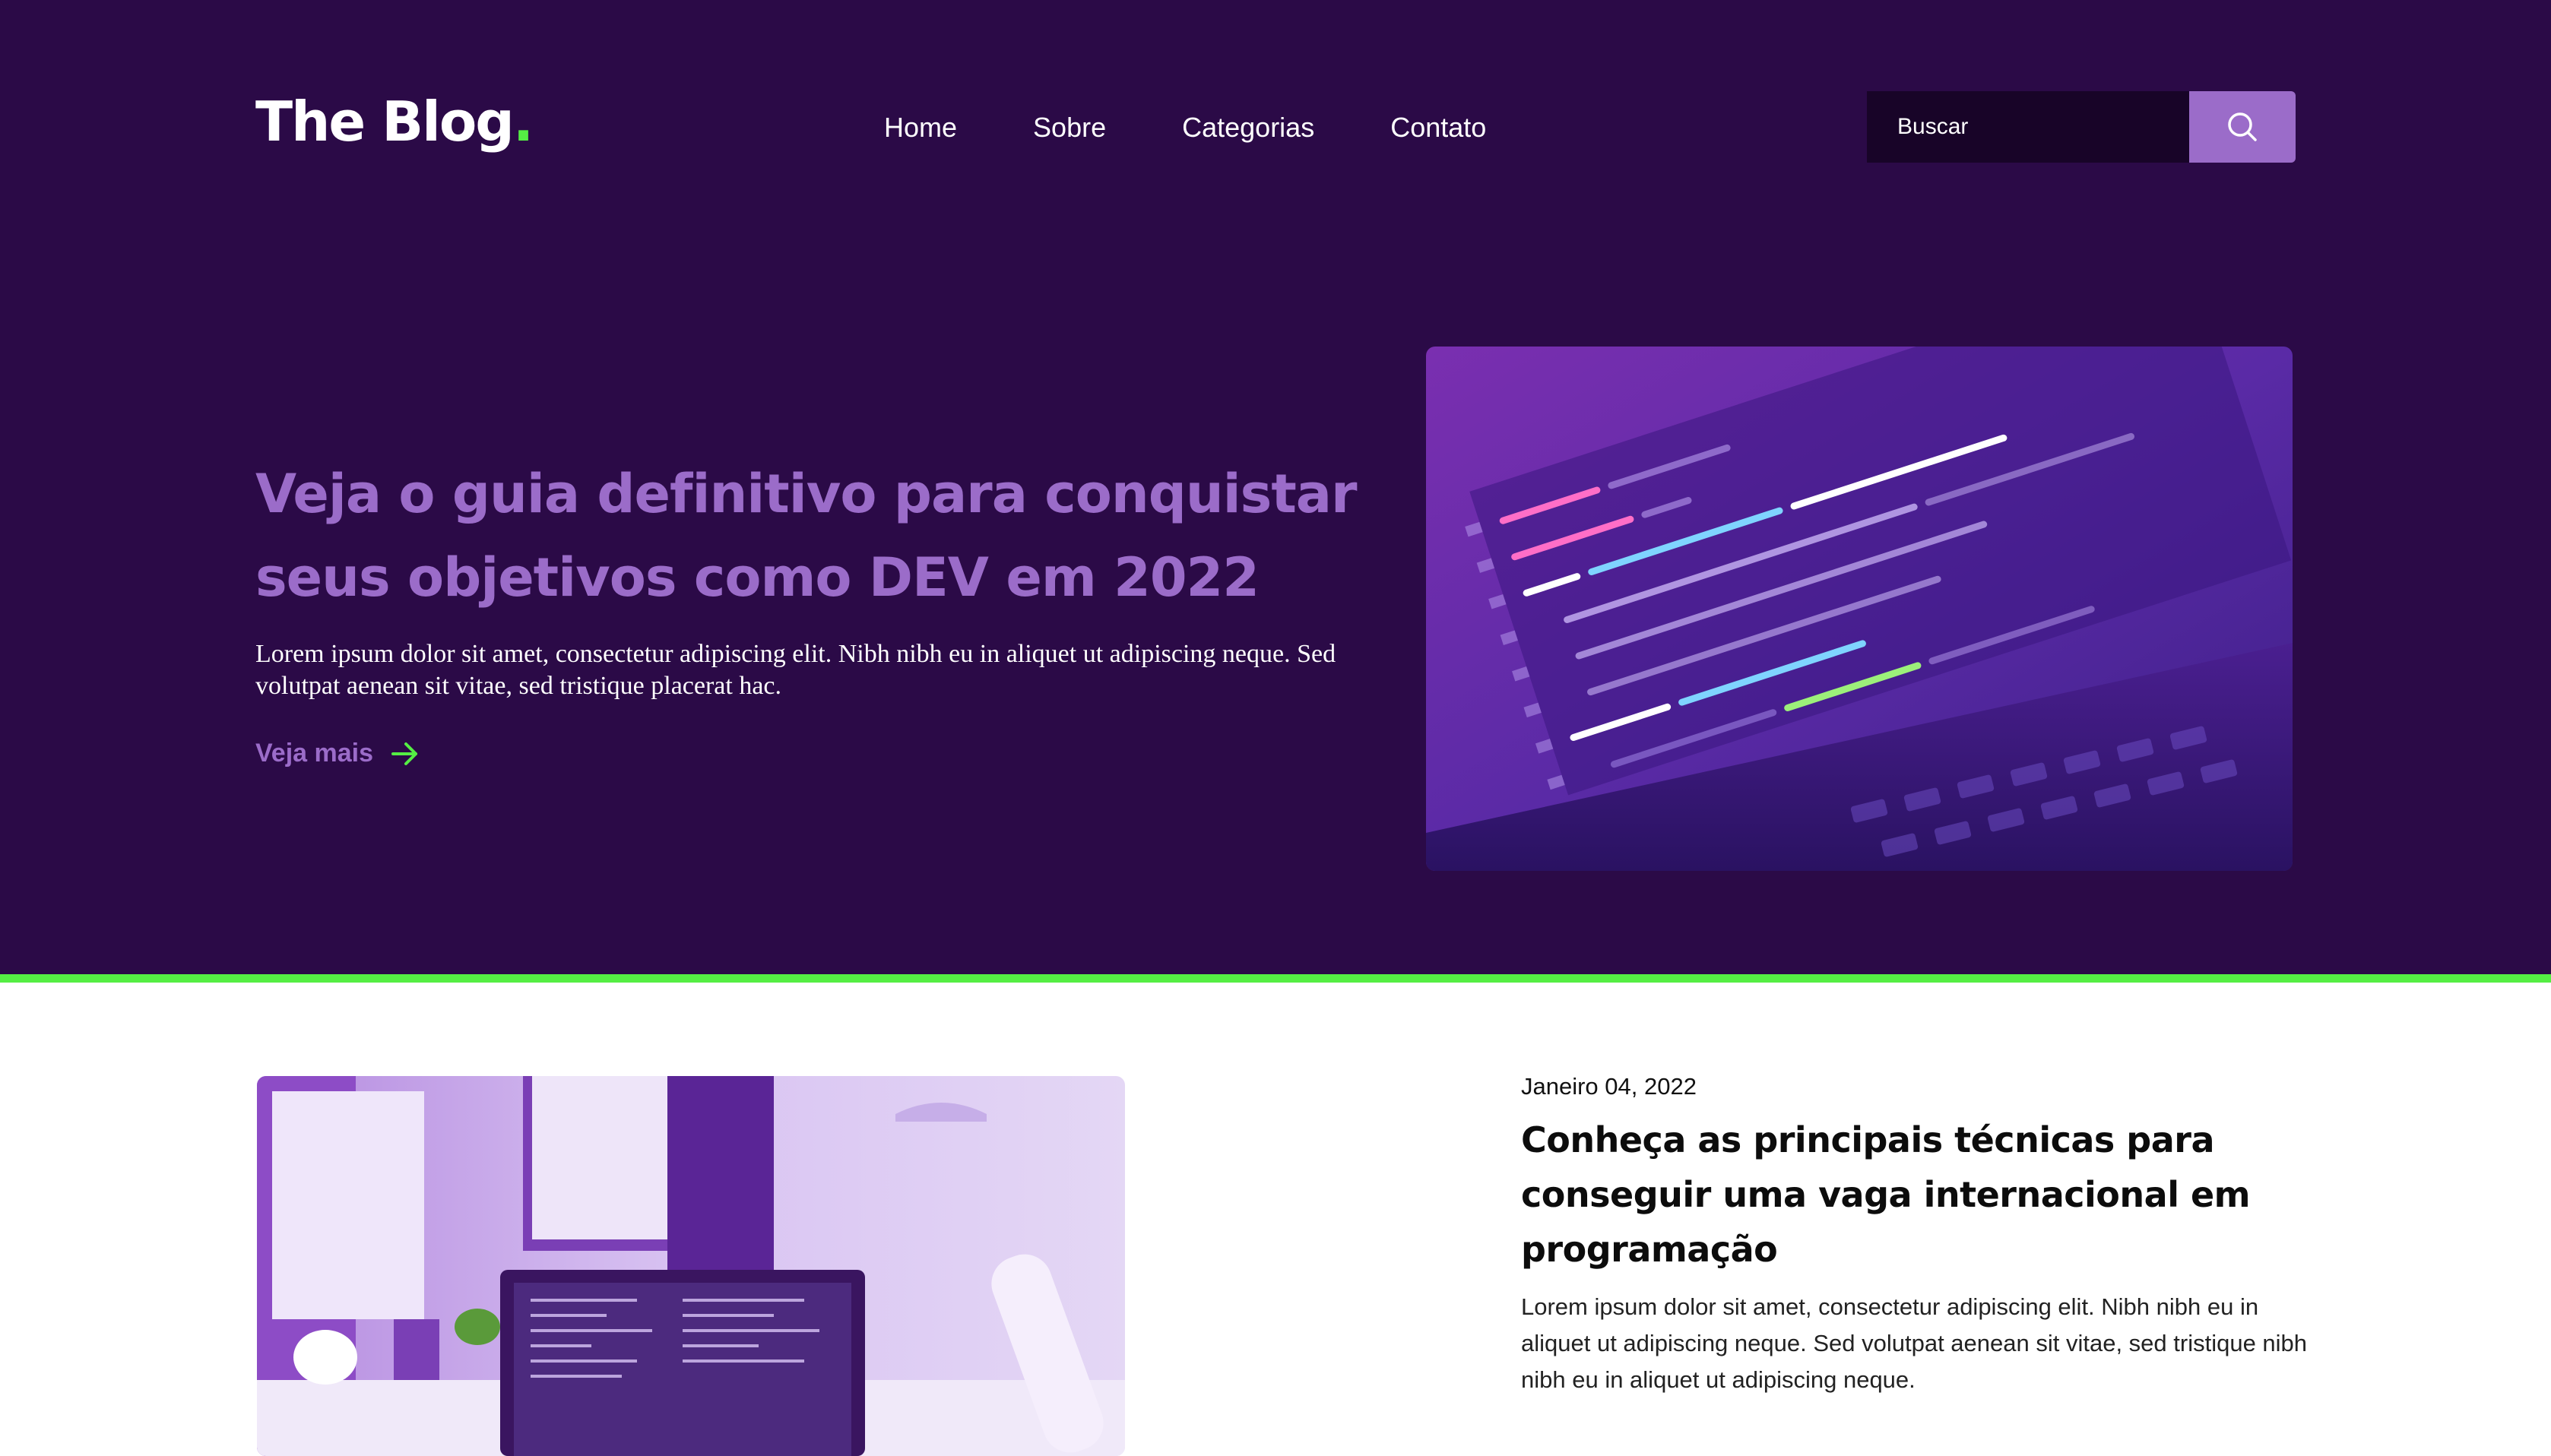 Image resolution: width=2551 pixels, height=1456 pixels. I want to click on nav-contato: Contato, so click(1438, 127).